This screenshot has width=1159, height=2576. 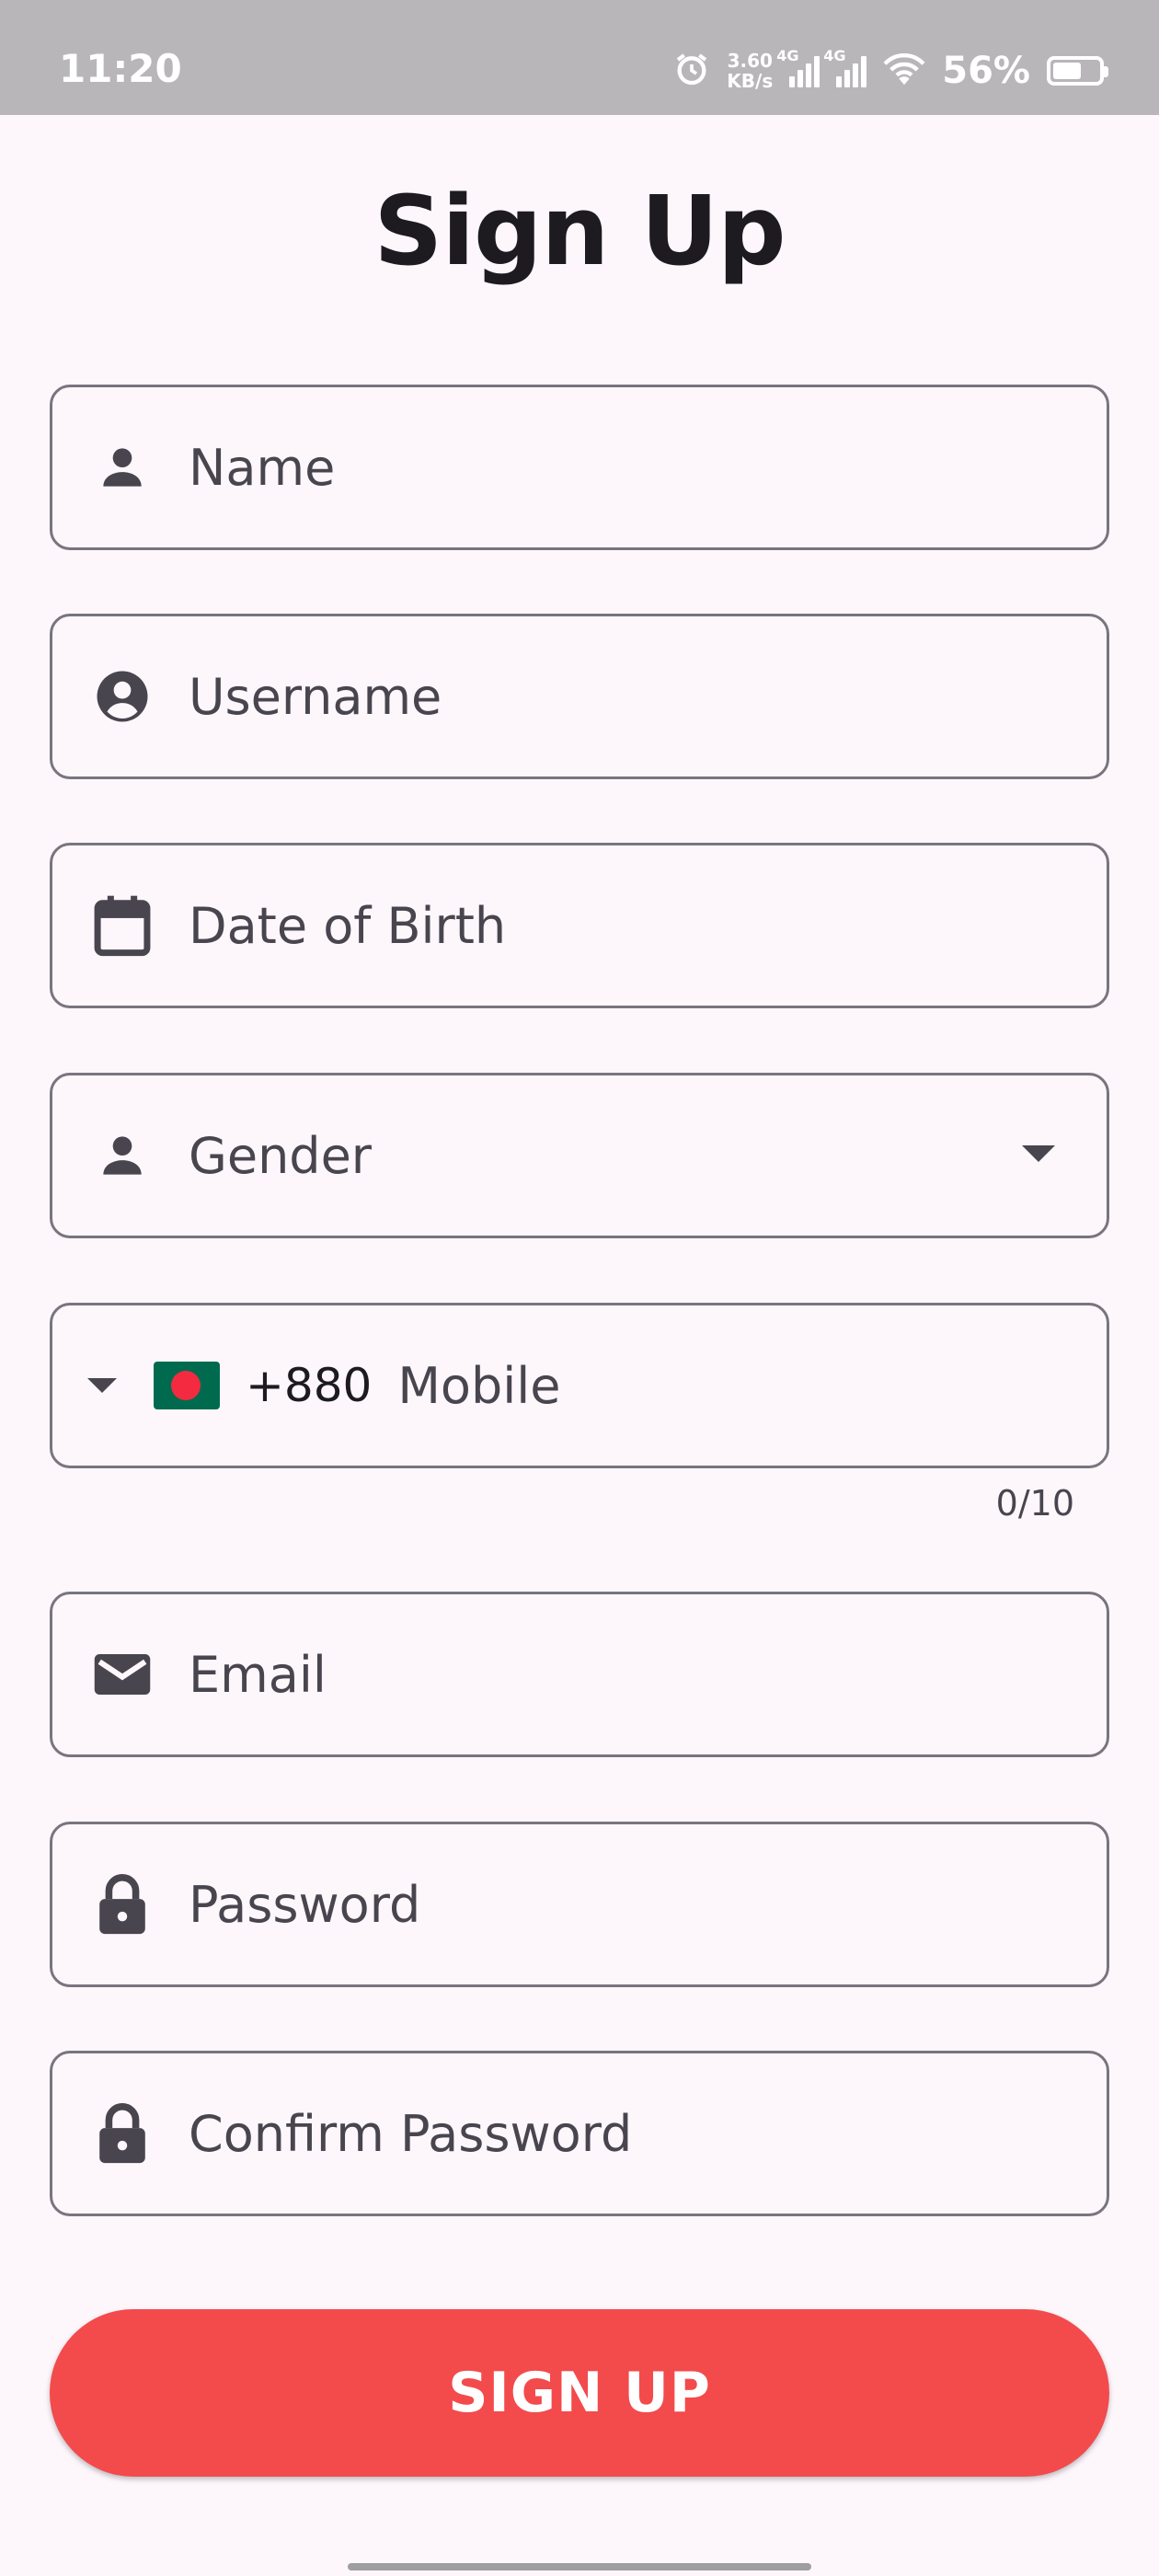 What do you see at coordinates (579, 2566) in the screenshot?
I see `home-indicator` at bounding box center [579, 2566].